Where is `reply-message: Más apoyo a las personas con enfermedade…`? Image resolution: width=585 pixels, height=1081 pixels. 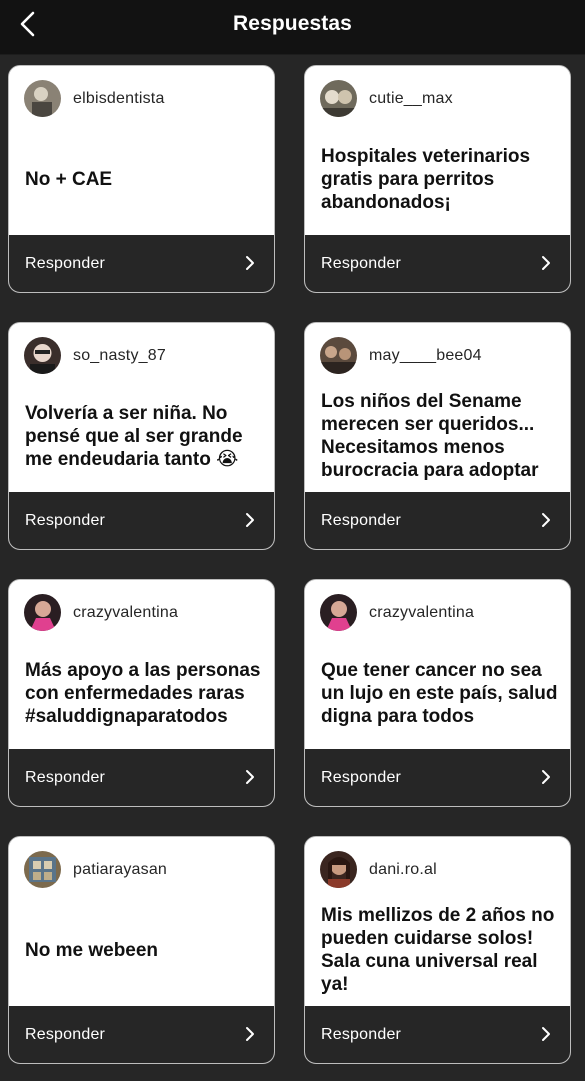
reply-message: Más apoyo a las personas con enfermedade… is located at coordinates (143, 693).